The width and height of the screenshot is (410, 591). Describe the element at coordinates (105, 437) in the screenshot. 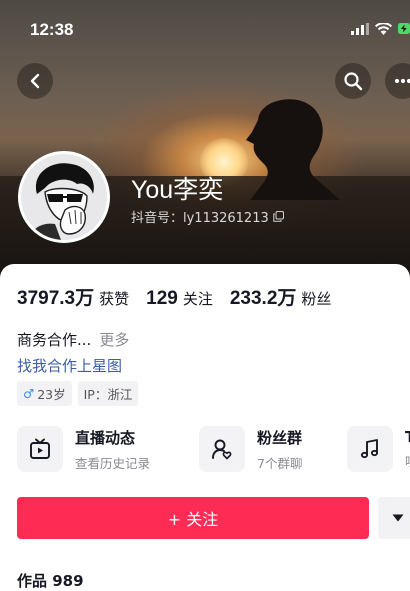

I see `live-history-title: 直播动态` at that location.